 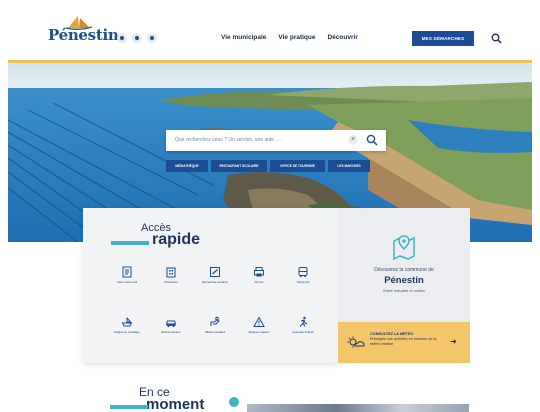 I want to click on discover-town-name: Pénestin, so click(x=404, y=280).